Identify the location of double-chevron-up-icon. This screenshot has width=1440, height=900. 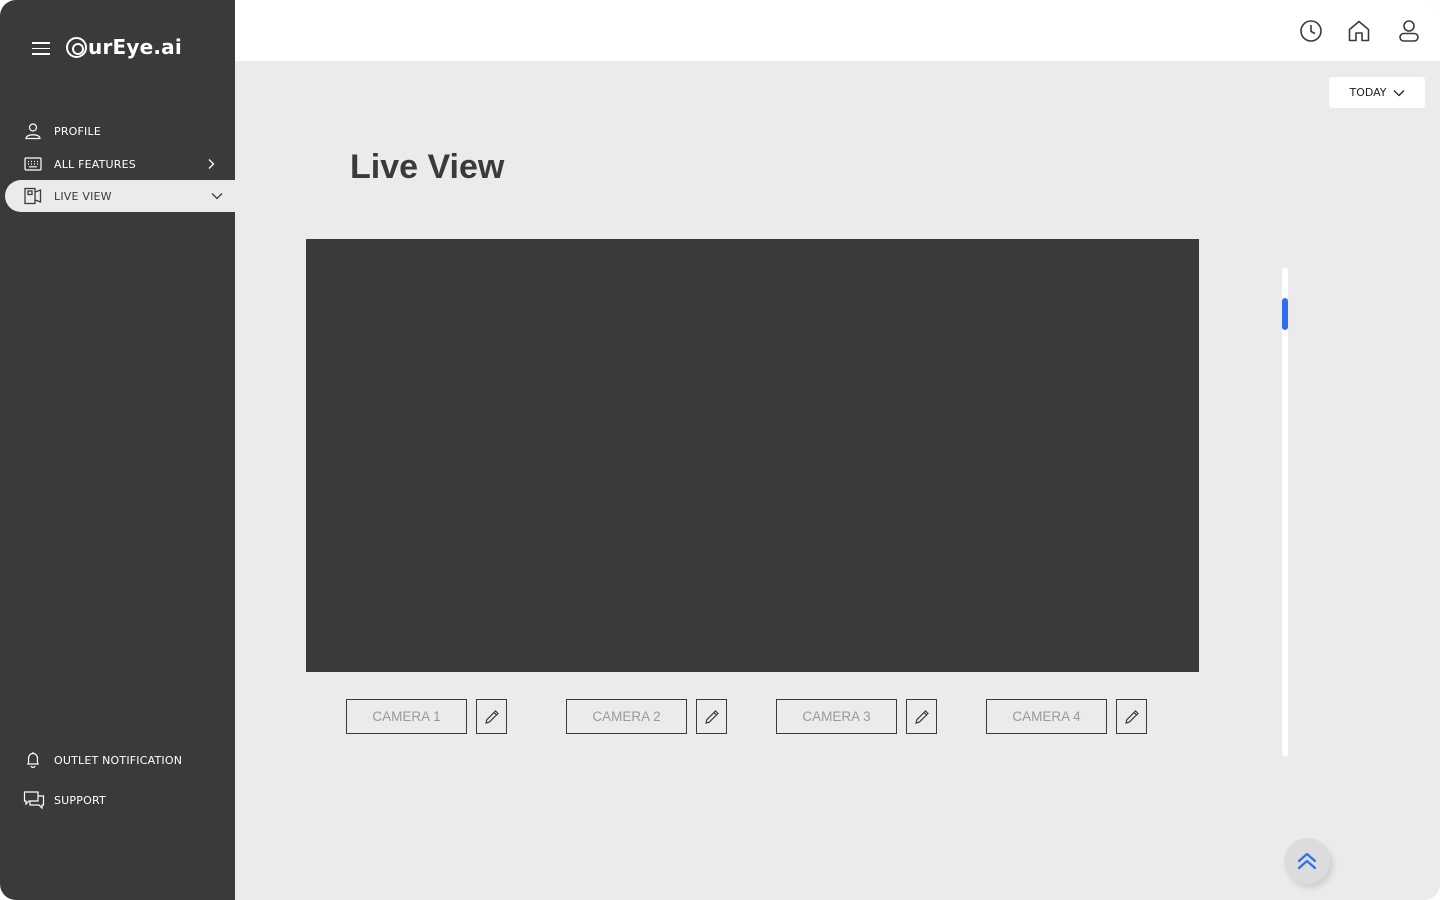
(1307, 861).